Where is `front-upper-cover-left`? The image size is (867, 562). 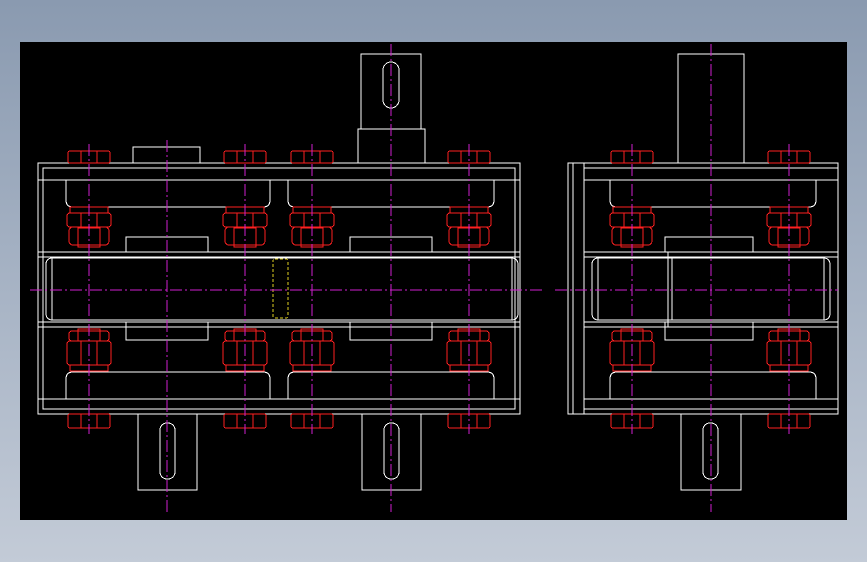 front-upper-cover-left is located at coordinates (168, 194).